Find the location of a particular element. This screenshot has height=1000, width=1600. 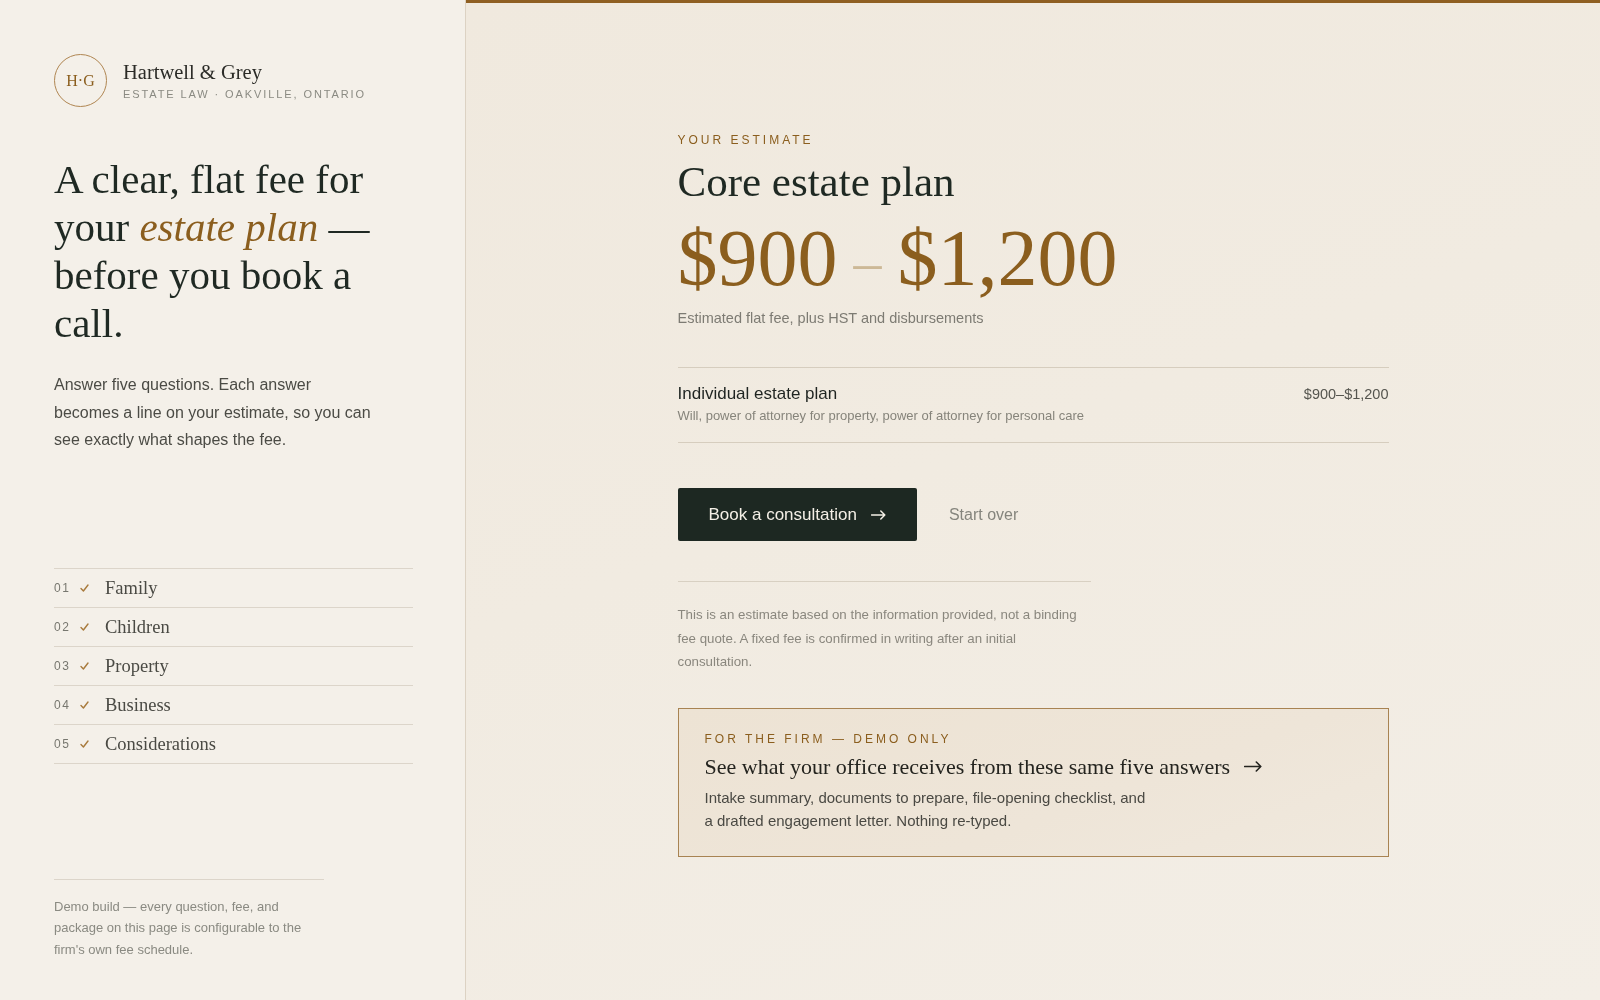

price-high: $1,200 is located at coordinates (1007, 258).